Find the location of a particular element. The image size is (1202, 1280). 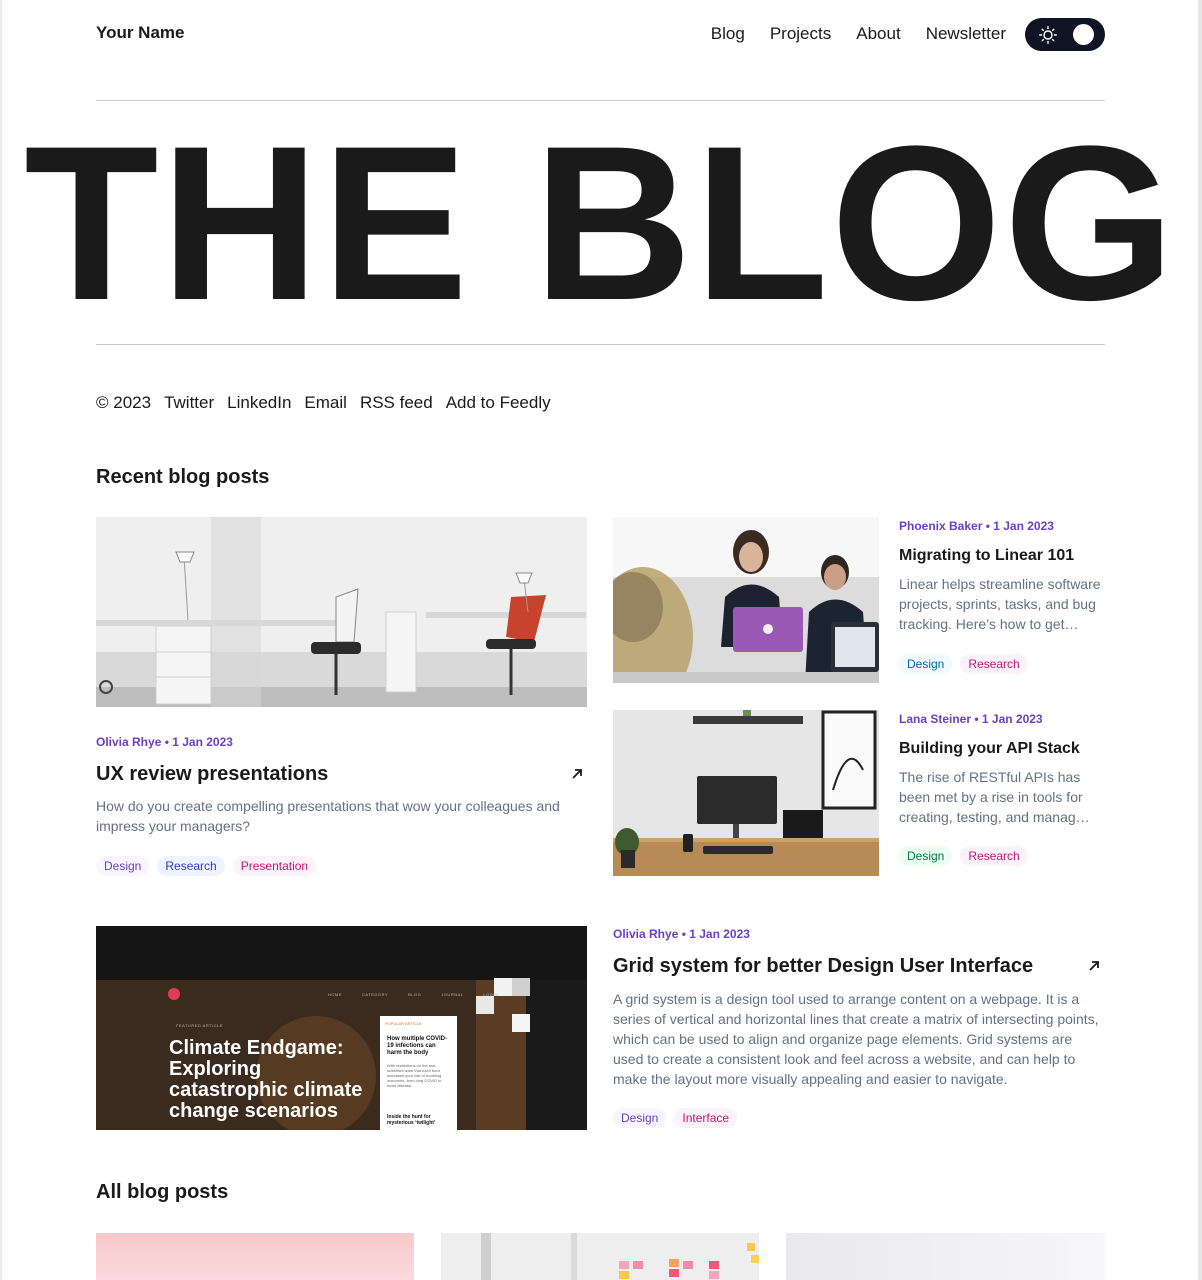

post-meta: Lana Steiner • 1 Jan 2023 is located at coordinates (971, 719).